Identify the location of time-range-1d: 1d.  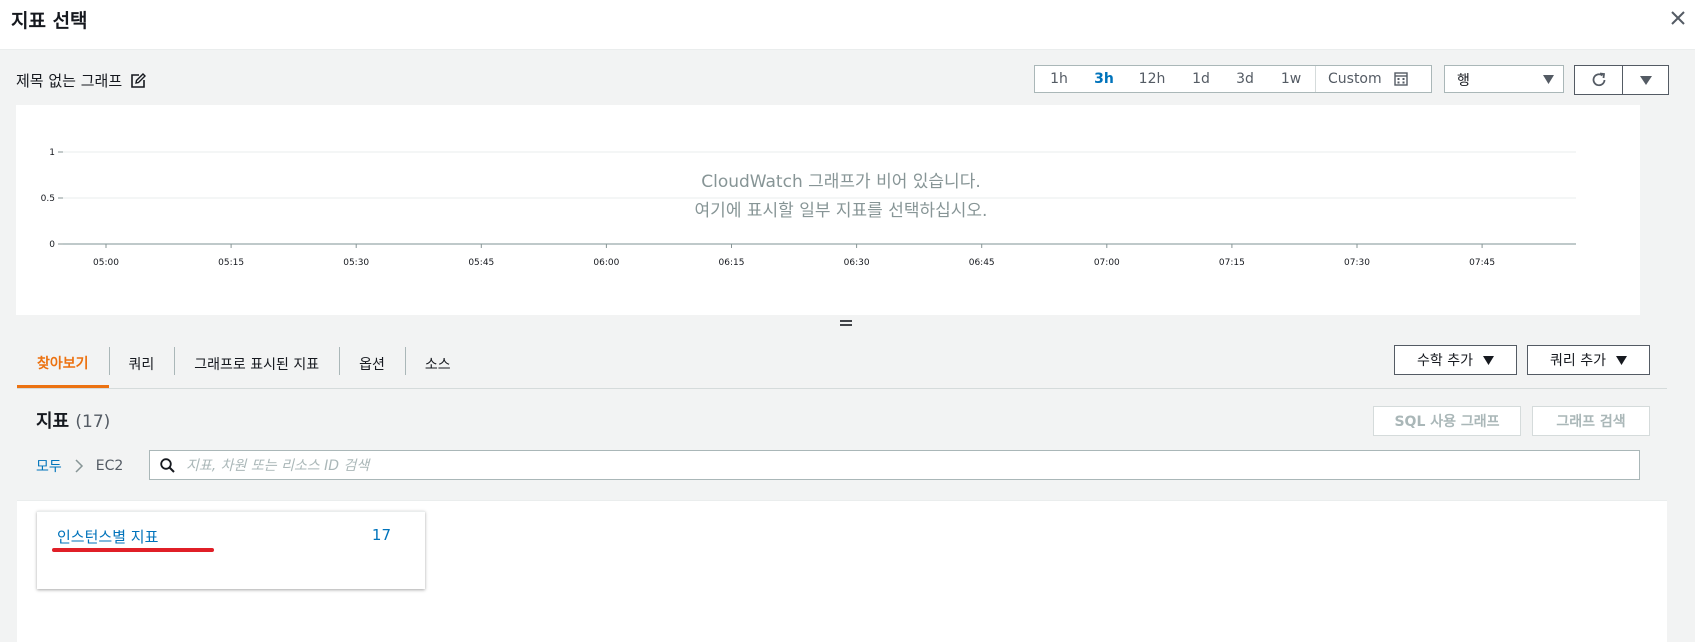
(1201, 79).